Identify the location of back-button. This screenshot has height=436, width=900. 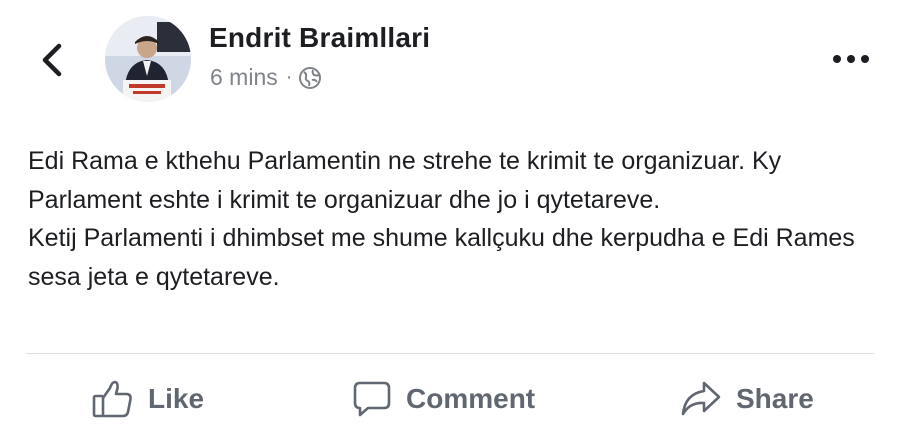
(52, 60).